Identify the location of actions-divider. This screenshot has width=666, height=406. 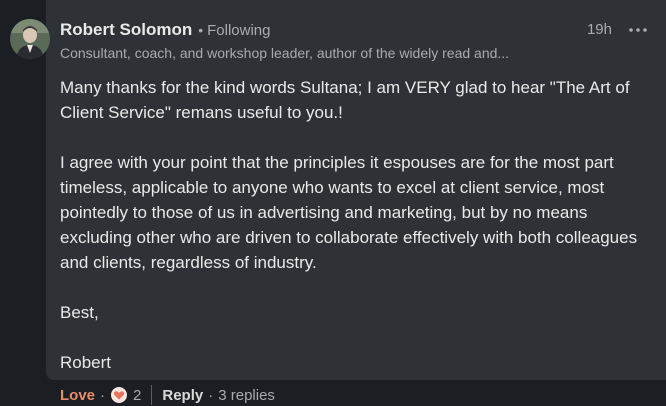
(152, 395).